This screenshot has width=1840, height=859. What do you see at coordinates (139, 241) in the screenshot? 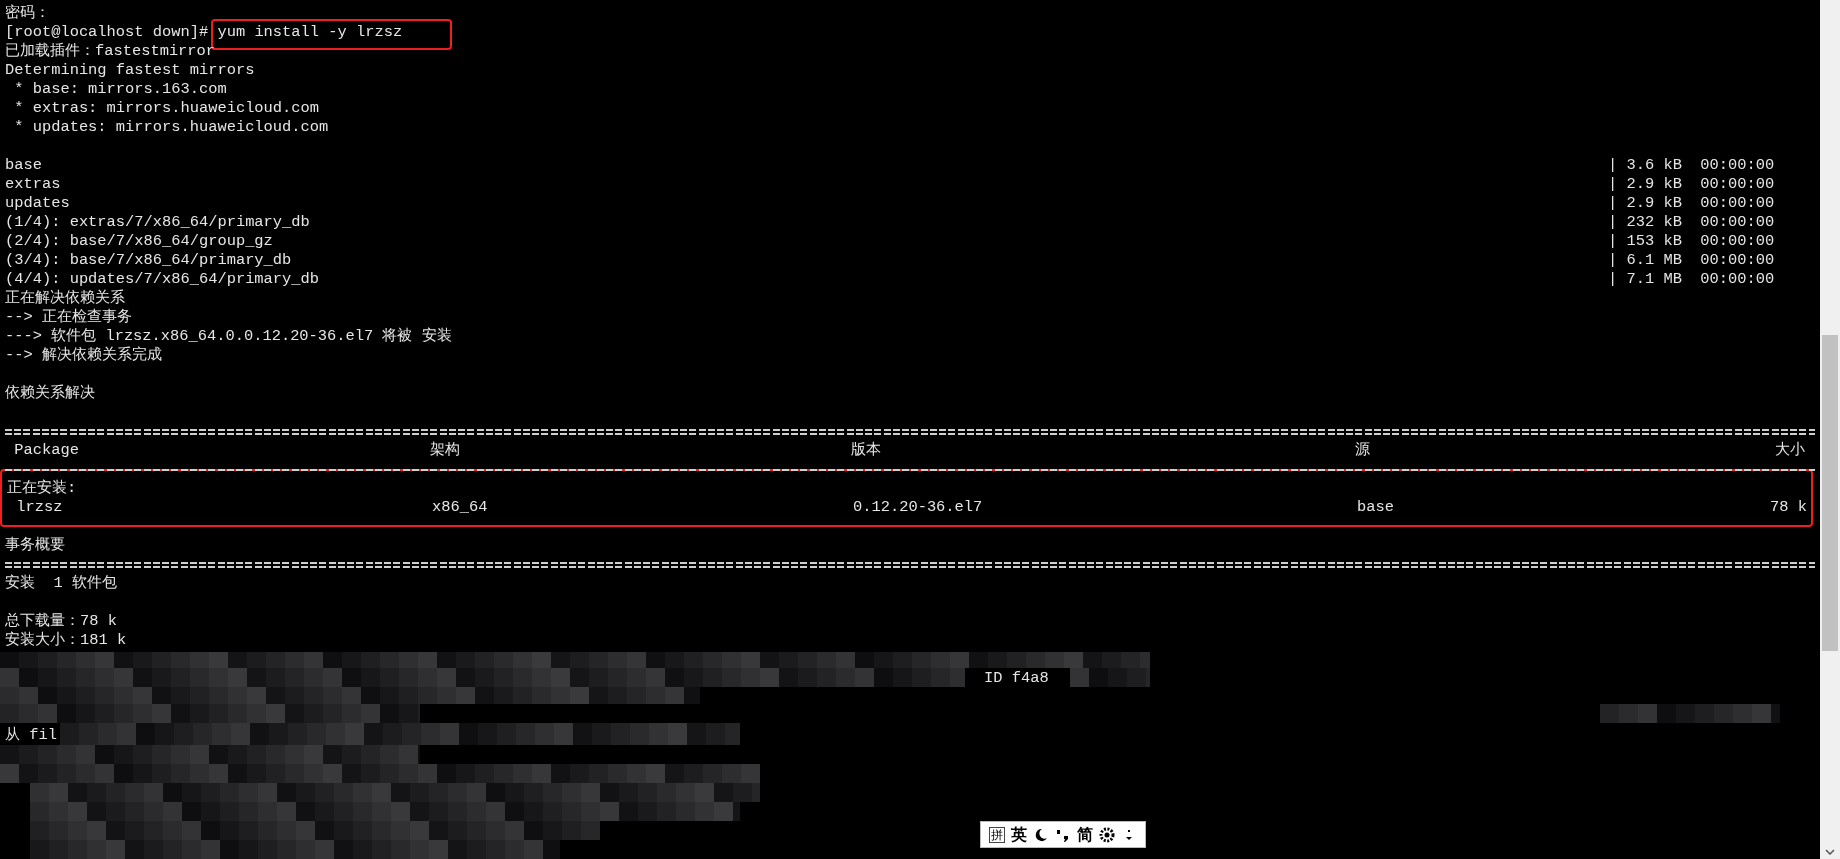
I see `repo-name: (2/4): base/7/x86_64/group_gz` at bounding box center [139, 241].